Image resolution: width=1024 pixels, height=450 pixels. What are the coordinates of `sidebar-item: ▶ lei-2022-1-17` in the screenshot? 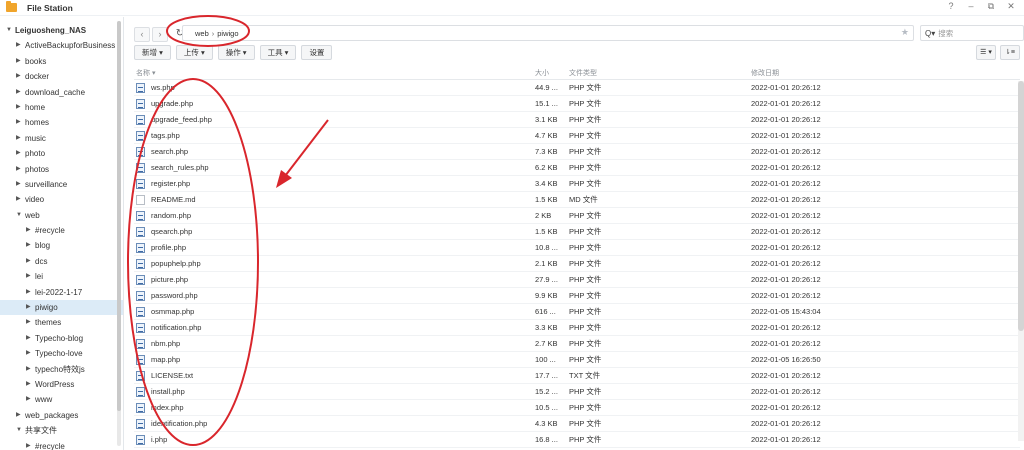 It's located at (61, 292).